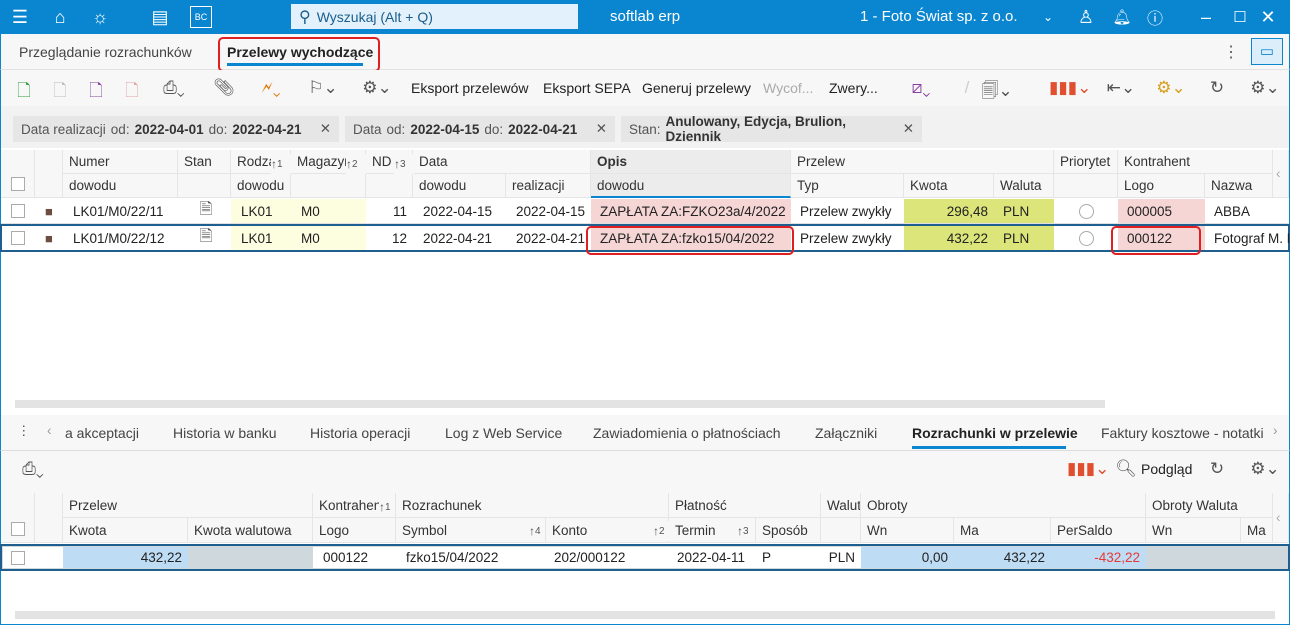  Describe the element at coordinates (1195, 162) in the screenshot. I see `column-header-kontrahent: Kontrahent` at that location.